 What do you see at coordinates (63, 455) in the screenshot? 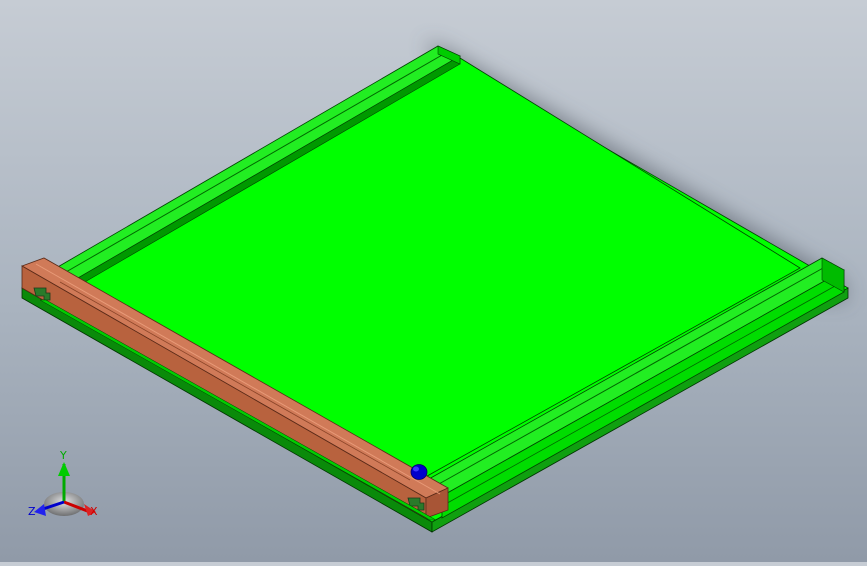
I see `y-axis-label: Y` at bounding box center [63, 455].